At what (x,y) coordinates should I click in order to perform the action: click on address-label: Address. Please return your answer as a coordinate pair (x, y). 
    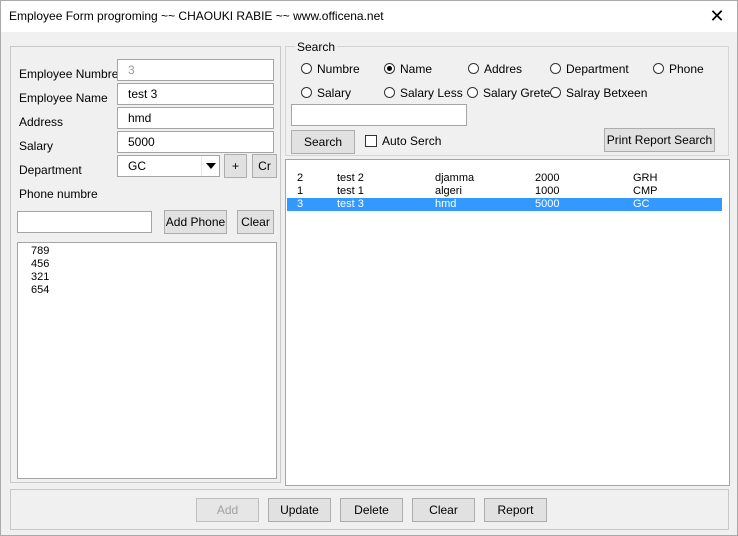
    Looking at the image, I should click on (41, 122).